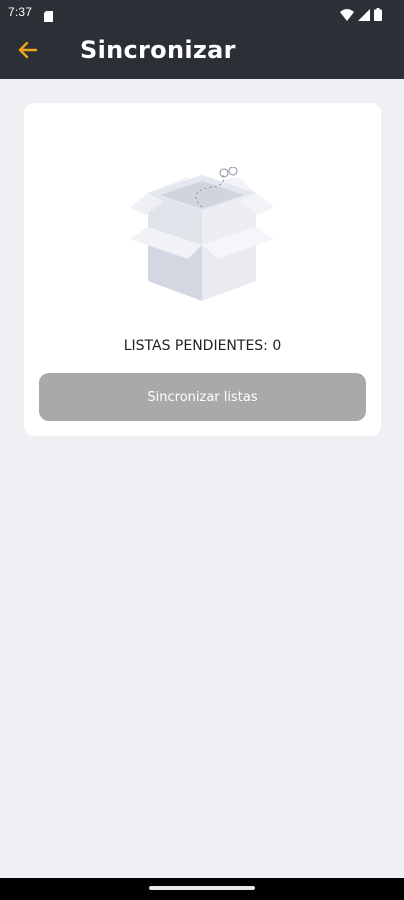 This screenshot has height=900, width=404. I want to click on status-time: 7:37, so click(20, 12).